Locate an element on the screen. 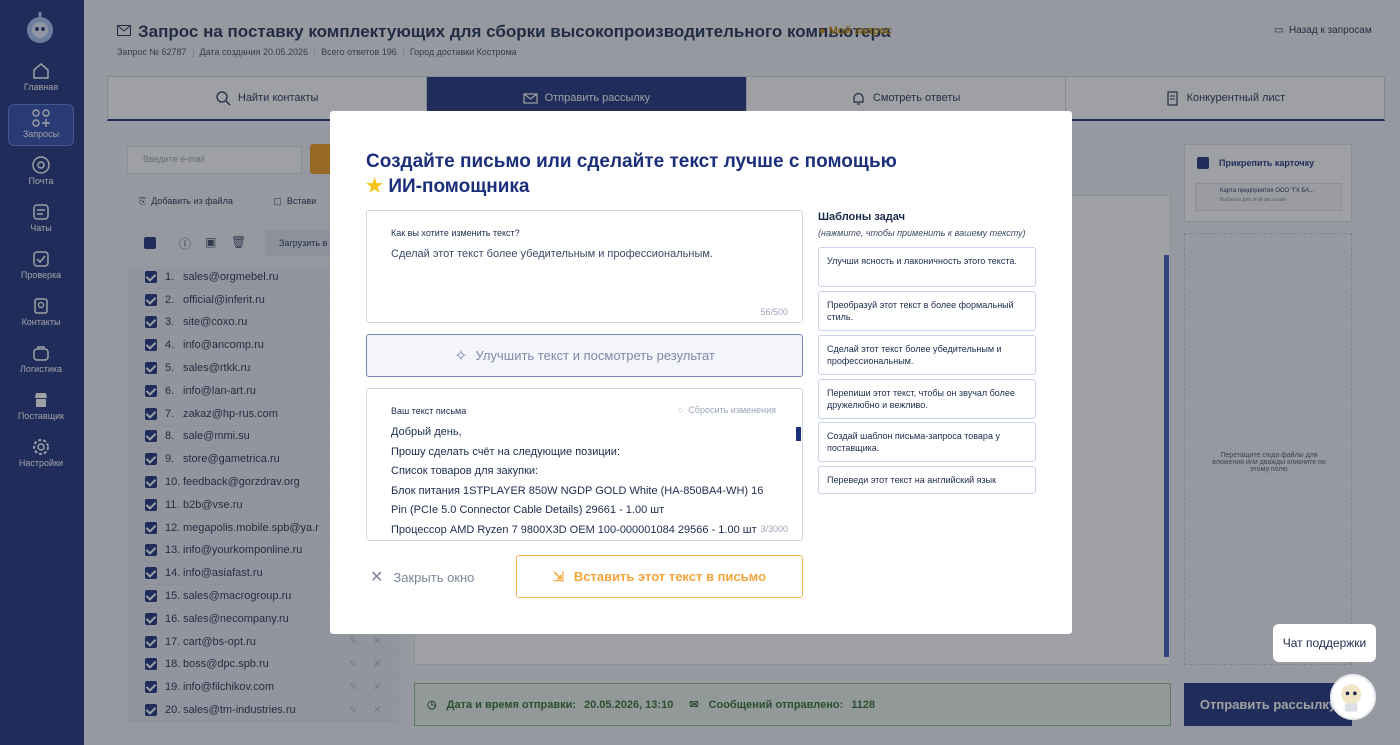 The width and height of the screenshot is (1400, 745). sparkle-icon: ✧ is located at coordinates (461, 356).